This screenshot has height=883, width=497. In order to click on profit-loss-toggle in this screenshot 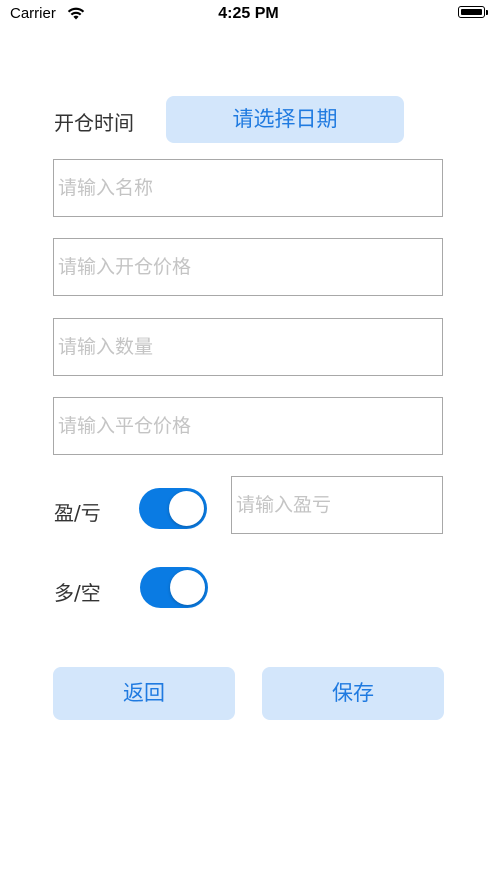, I will do `click(173, 508)`.